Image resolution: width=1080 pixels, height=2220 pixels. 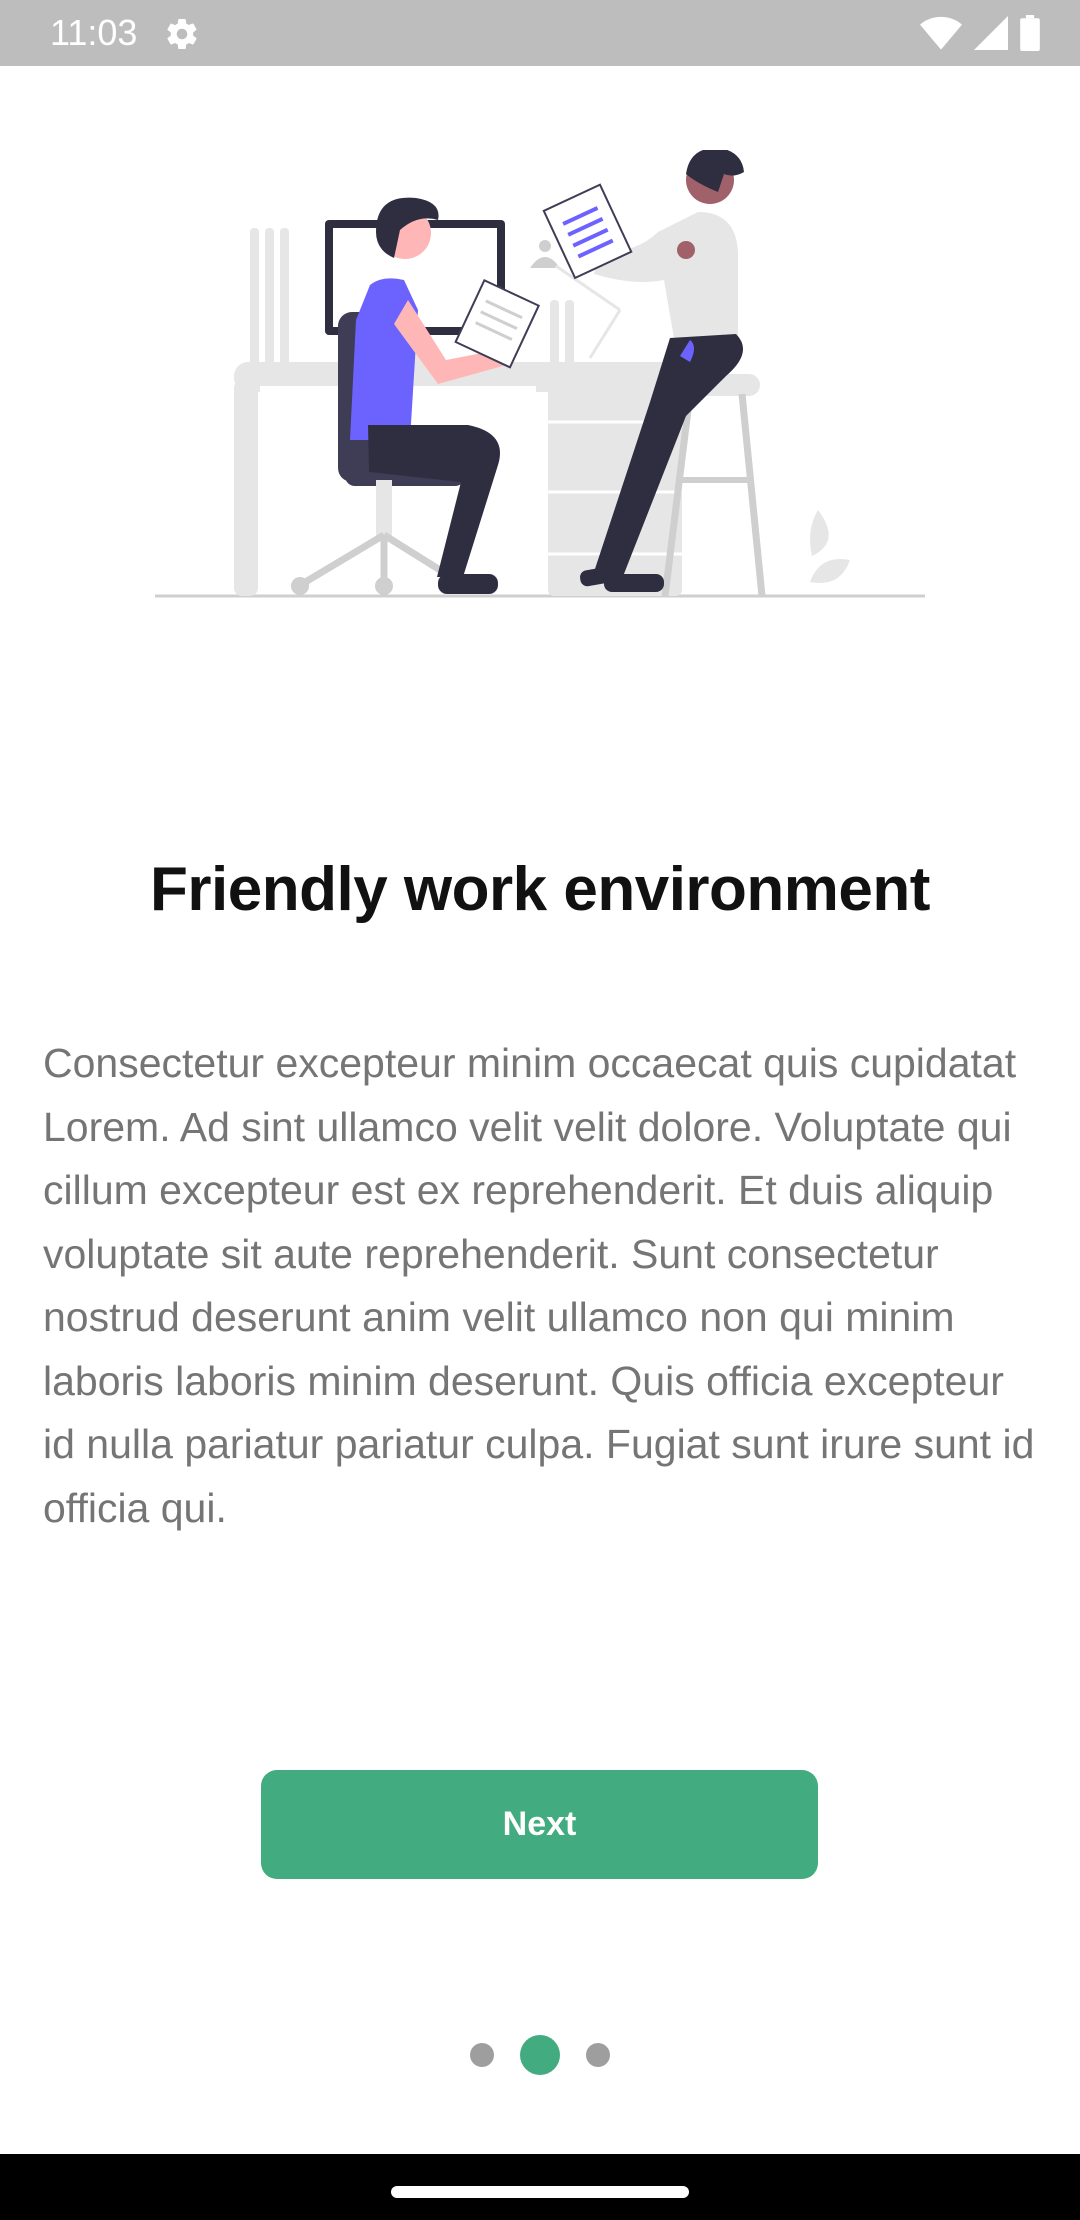 I want to click on page-indicator, so click(x=540, y=2055).